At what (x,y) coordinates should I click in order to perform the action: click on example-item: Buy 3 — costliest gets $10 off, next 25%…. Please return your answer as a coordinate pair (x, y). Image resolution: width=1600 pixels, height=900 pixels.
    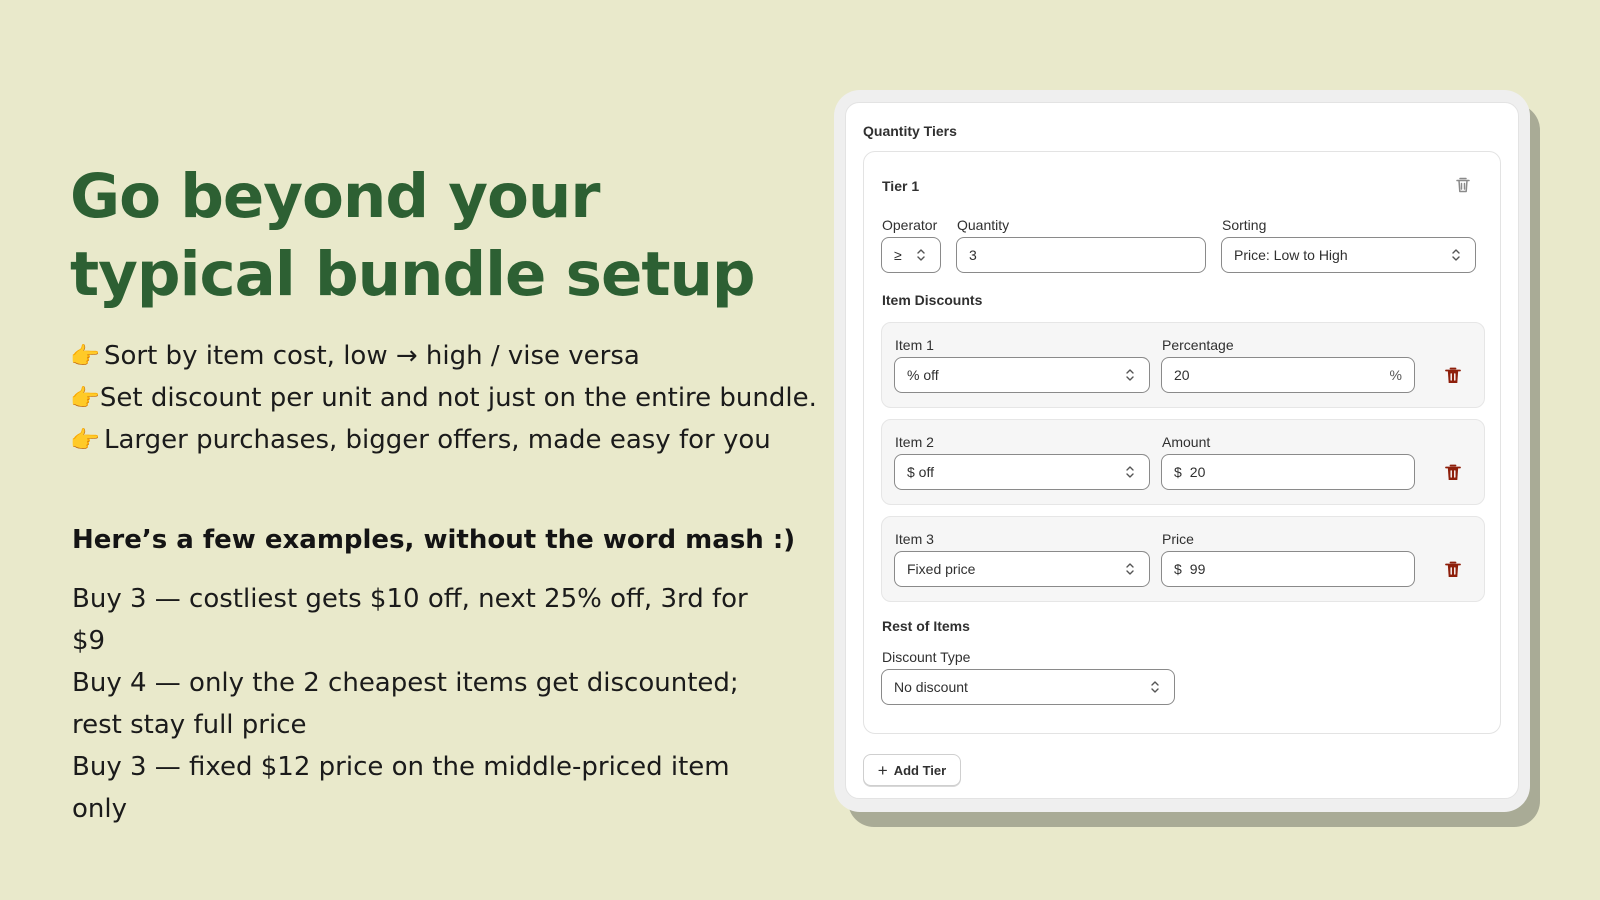
    Looking at the image, I should click on (410, 620).